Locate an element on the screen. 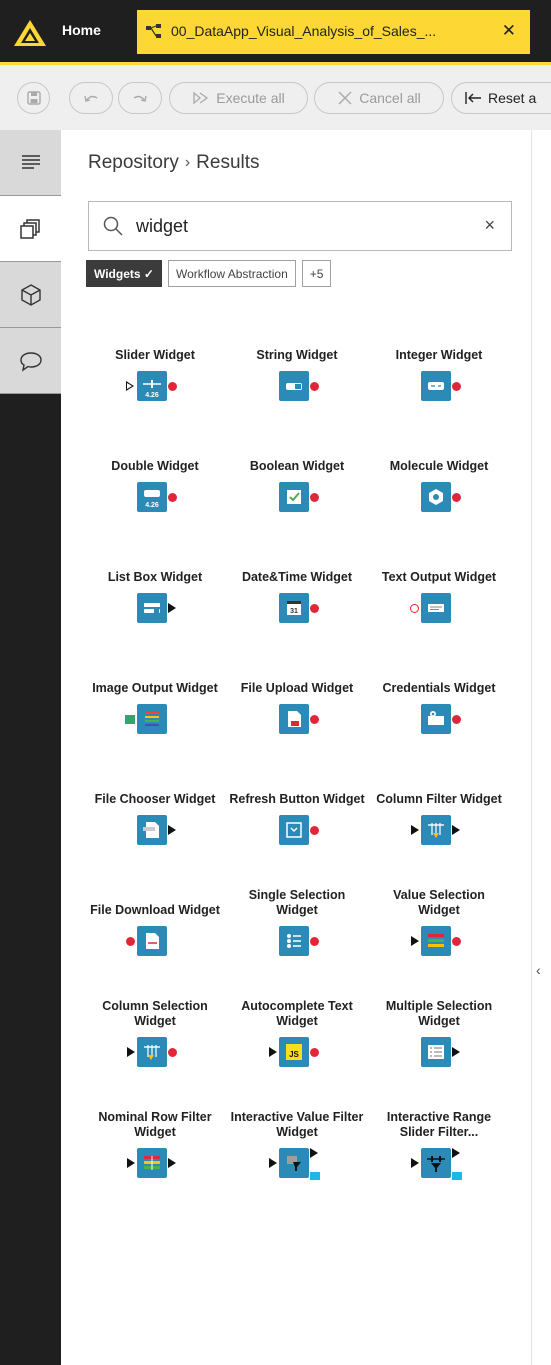 This screenshot has height=1365, width=551. node-label: File Download Widget is located at coordinates (155, 910).